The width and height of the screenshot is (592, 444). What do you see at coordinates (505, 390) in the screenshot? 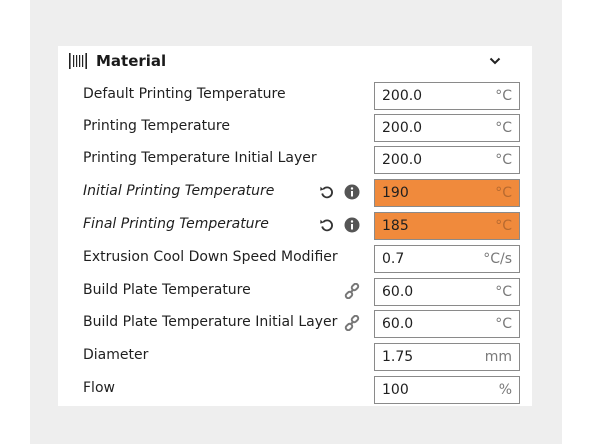
I see `setting-unit: %` at bounding box center [505, 390].